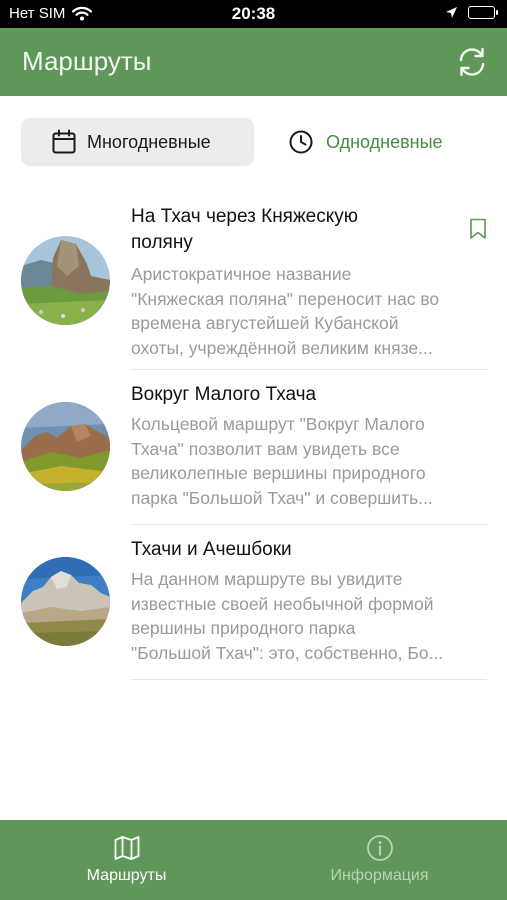 The height and width of the screenshot is (900, 507). Describe the element at coordinates (384, 141) in the screenshot. I see `tab-one-day-label: Однодневные` at that location.